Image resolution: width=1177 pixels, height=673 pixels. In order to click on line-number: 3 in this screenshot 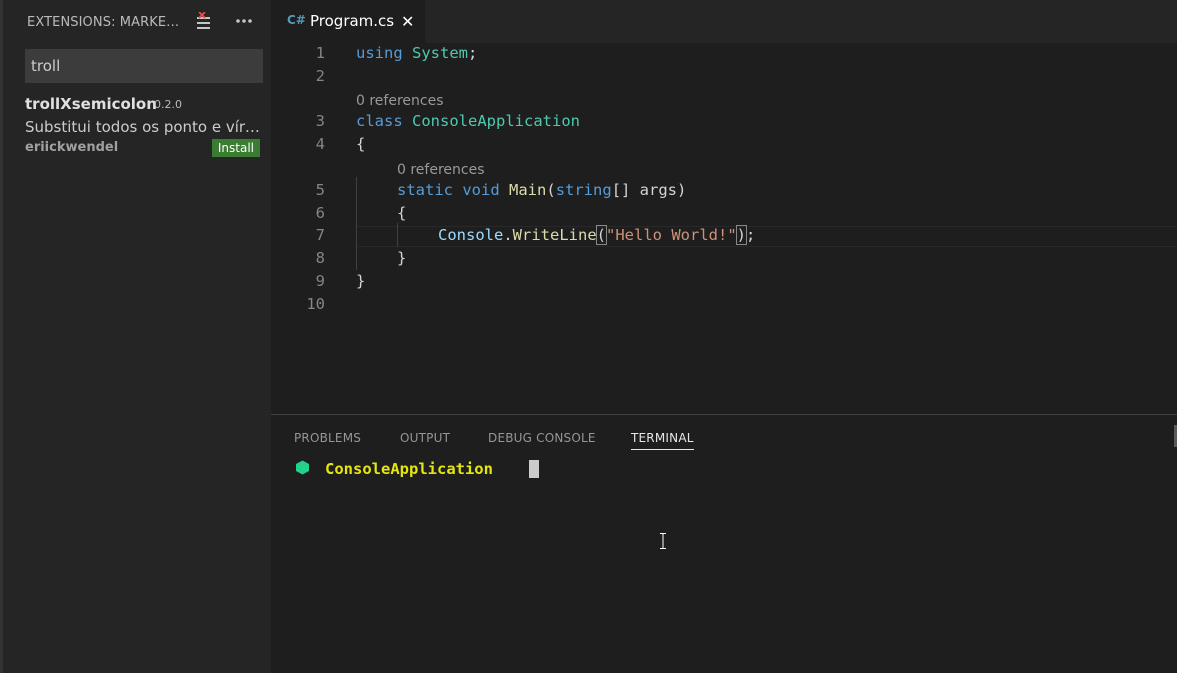, I will do `click(320, 121)`.